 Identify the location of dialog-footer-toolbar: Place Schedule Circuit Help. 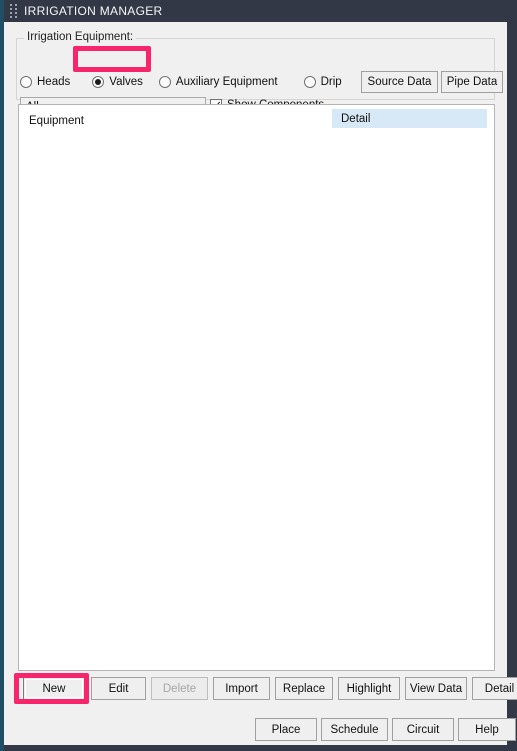
(260, 732).